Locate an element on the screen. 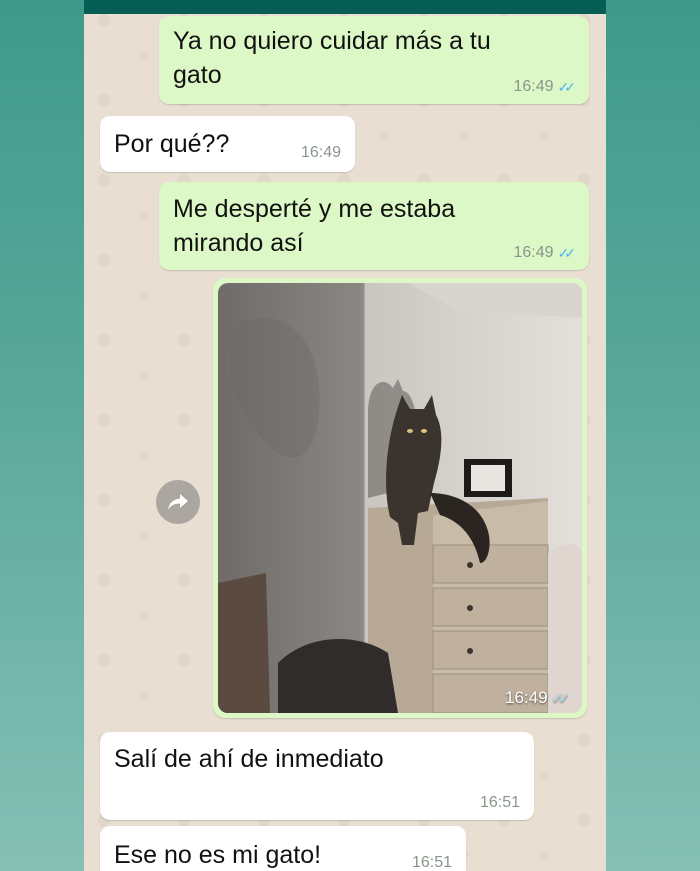 Image resolution: width=700 pixels, height=871 pixels. message-text: Ese no es mi gato! is located at coordinates (218, 855).